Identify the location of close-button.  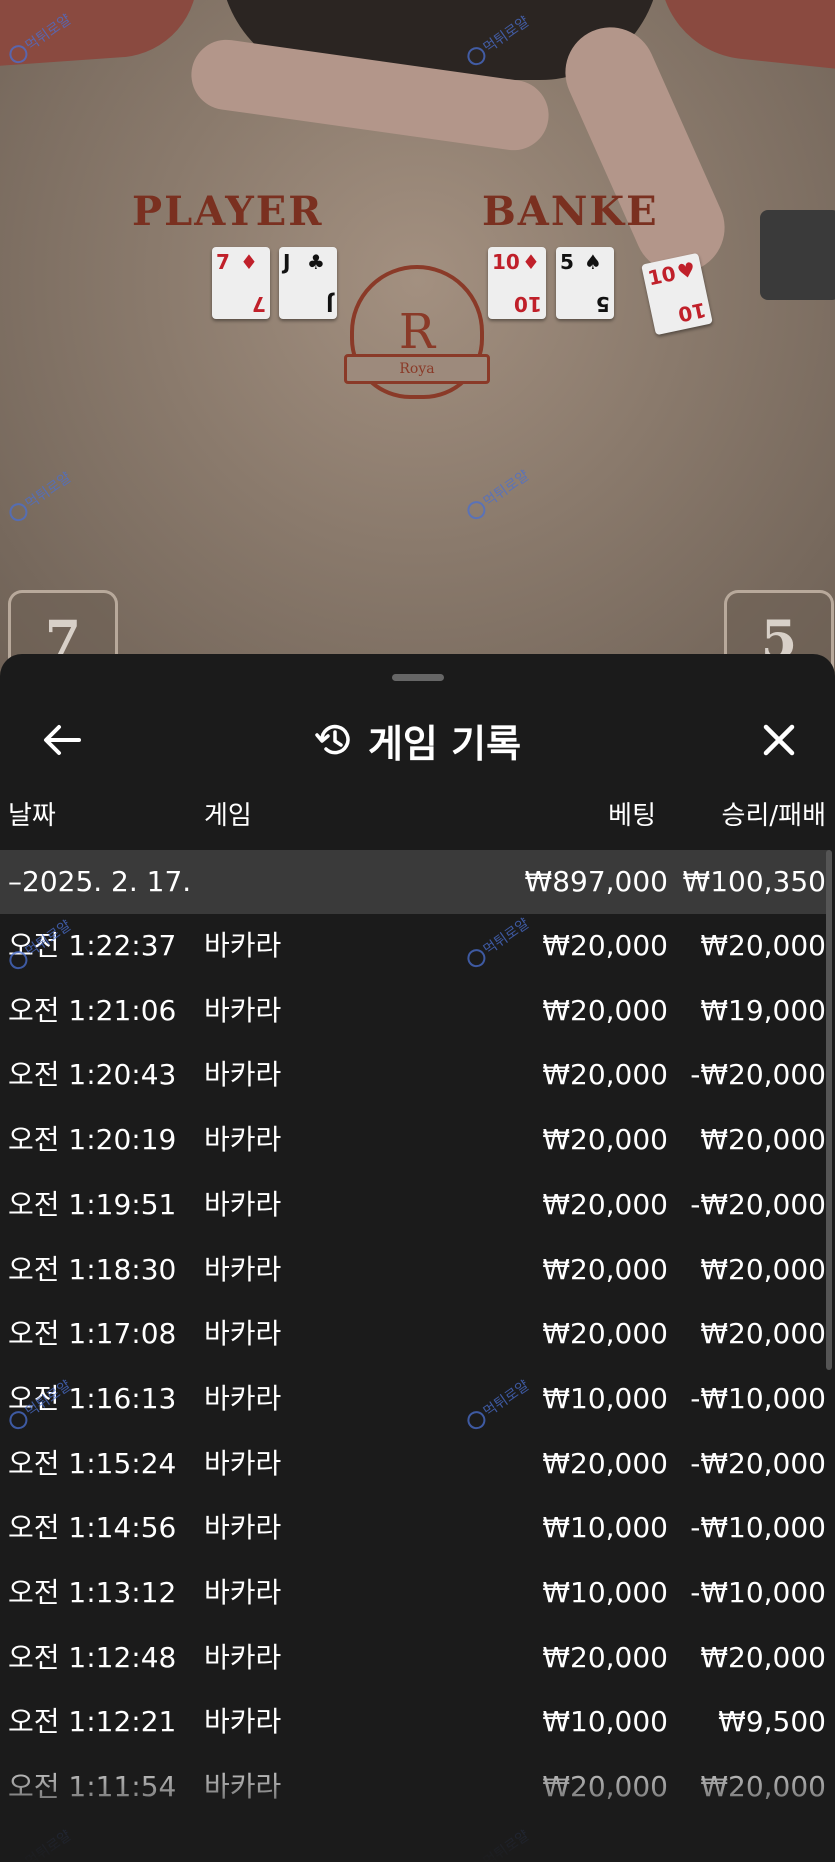
(779, 740).